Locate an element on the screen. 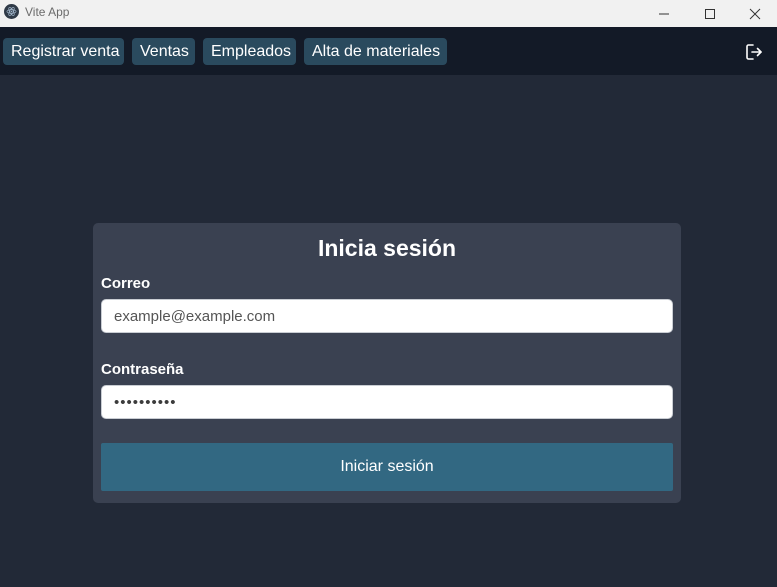 This screenshot has height=587, width=777. maximize-button is located at coordinates (710, 13).